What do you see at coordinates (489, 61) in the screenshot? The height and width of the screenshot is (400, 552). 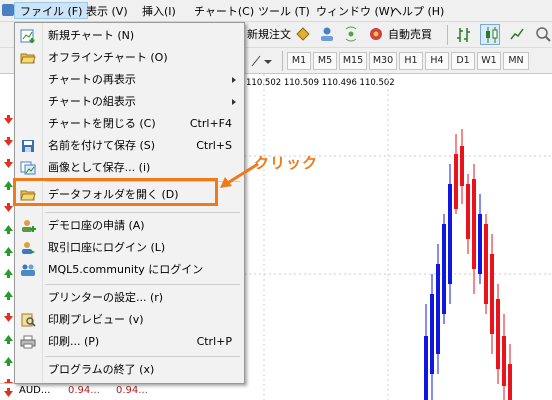 I see `timeframe-w1: W1` at bounding box center [489, 61].